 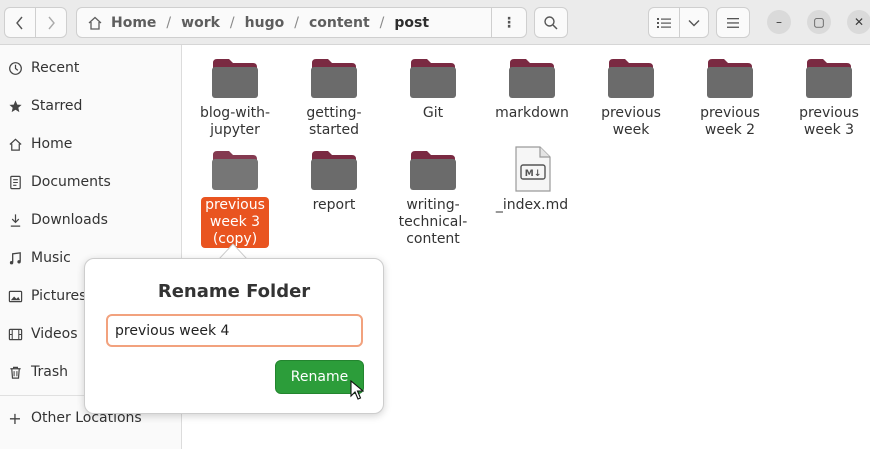 I want to click on minimize-button: –, so click(x=779, y=22).